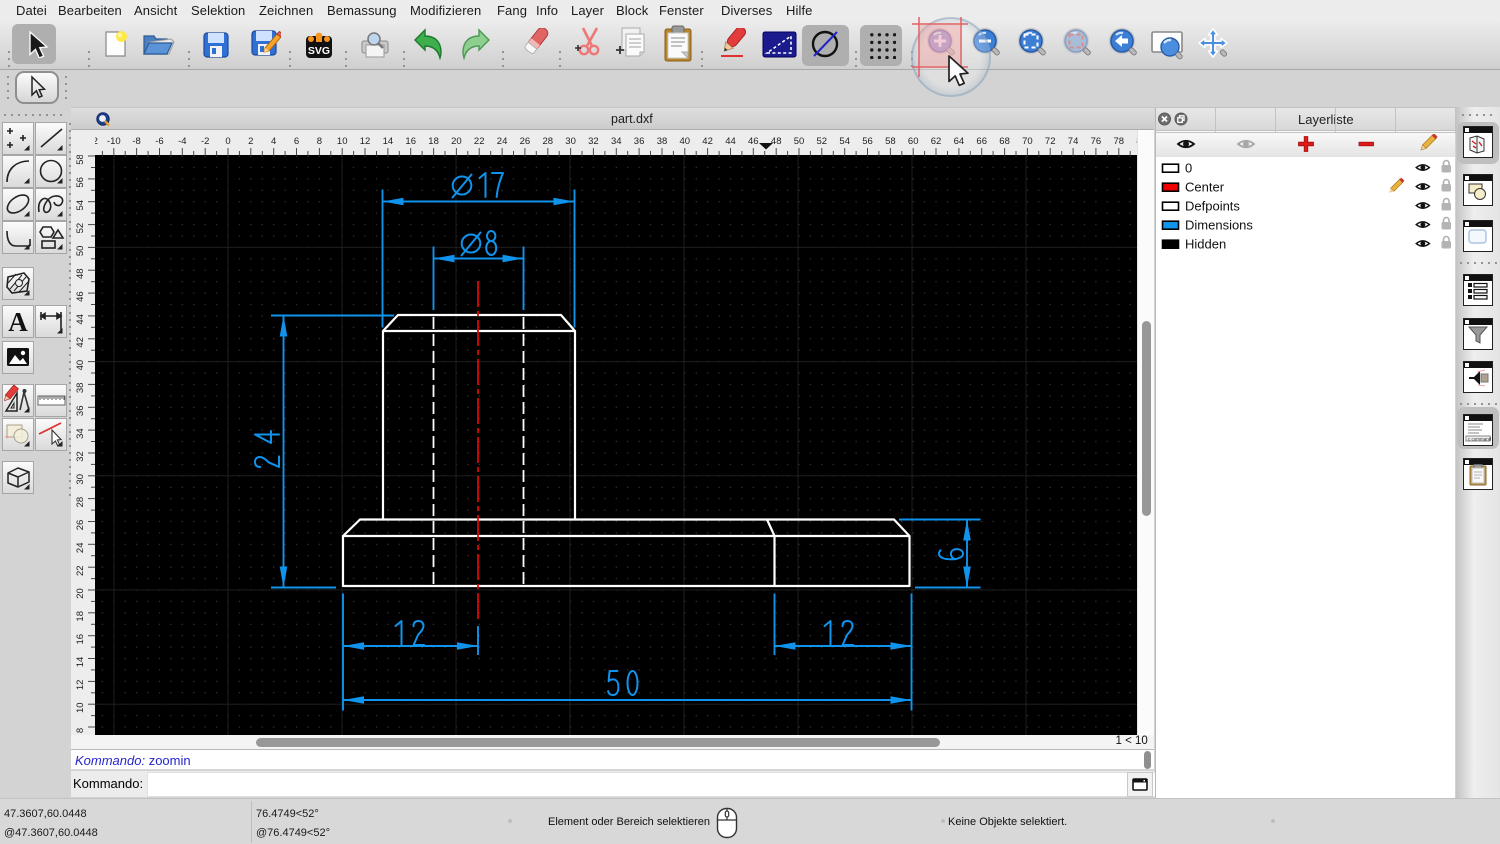  What do you see at coordinates (114, 141) in the screenshot?
I see `svg-text: -10` at bounding box center [114, 141].